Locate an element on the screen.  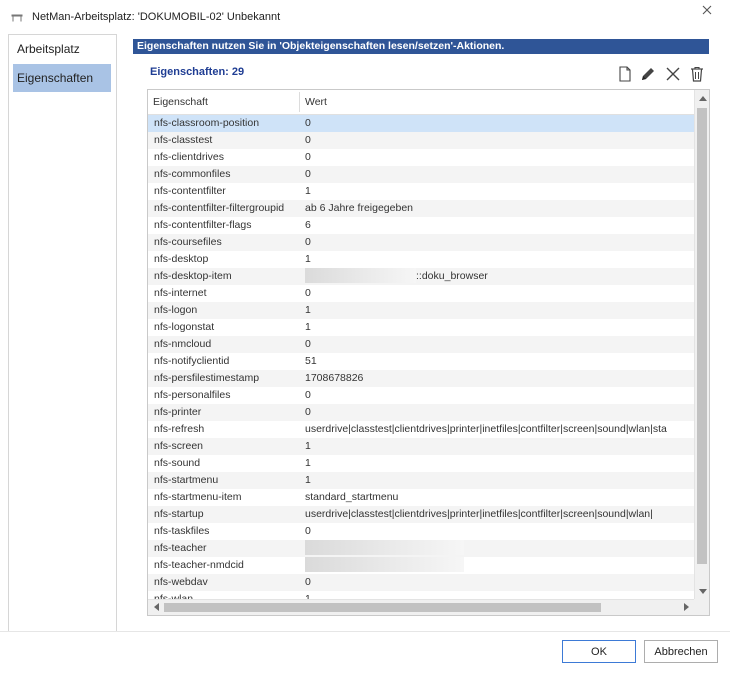
new-document-icon is located at coordinates (625, 75).